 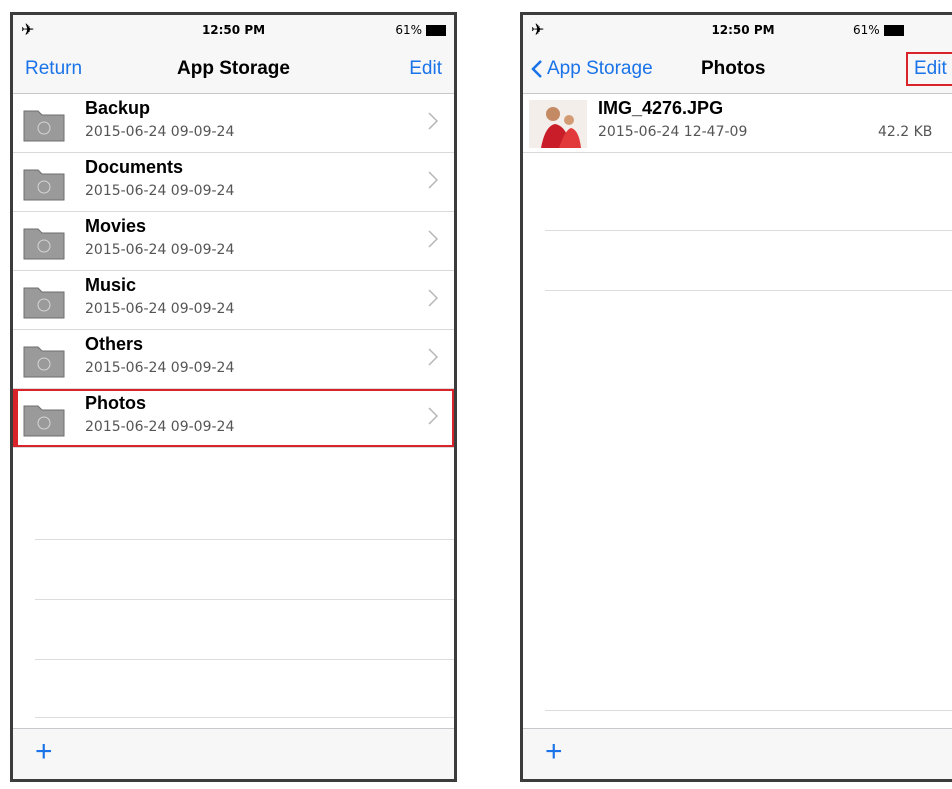 What do you see at coordinates (733, 68) in the screenshot?
I see `page-title: Photos` at bounding box center [733, 68].